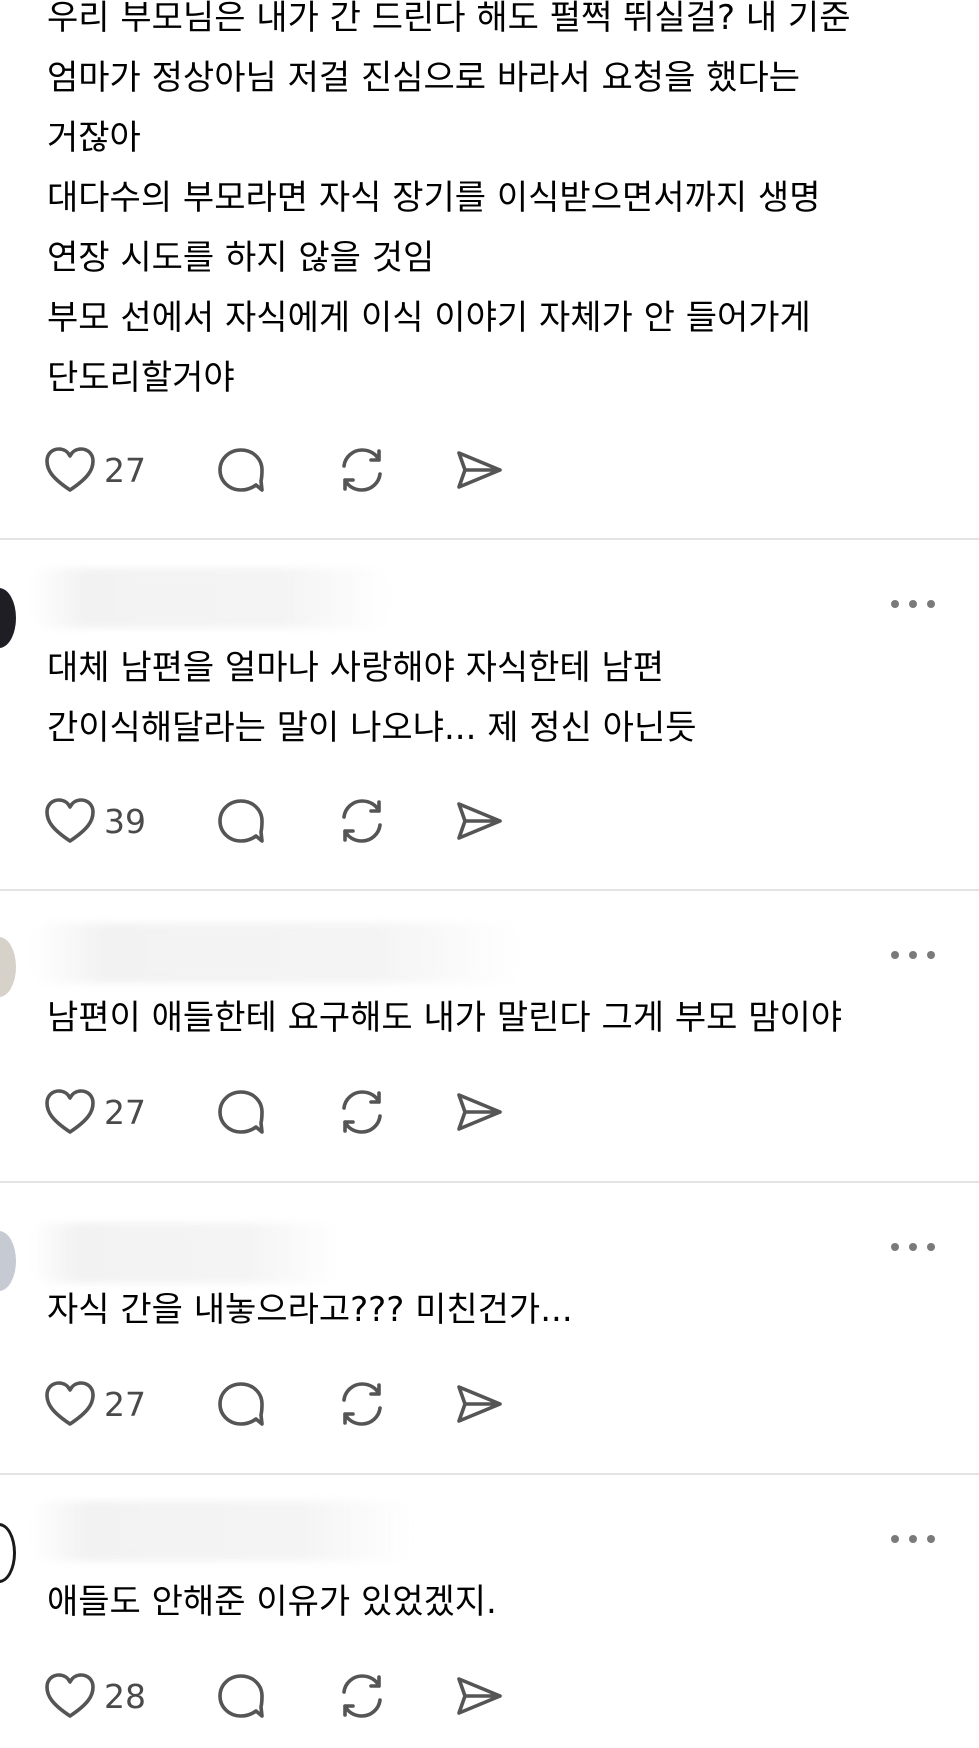 Image resolution: width=979 pixels, height=1748 pixels. Describe the element at coordinates (445, 1018) in the screenshot. I see `post-text: 남편이 애들한테 요구해도 내가 말린다 그게 부모 맘이야` at that location.